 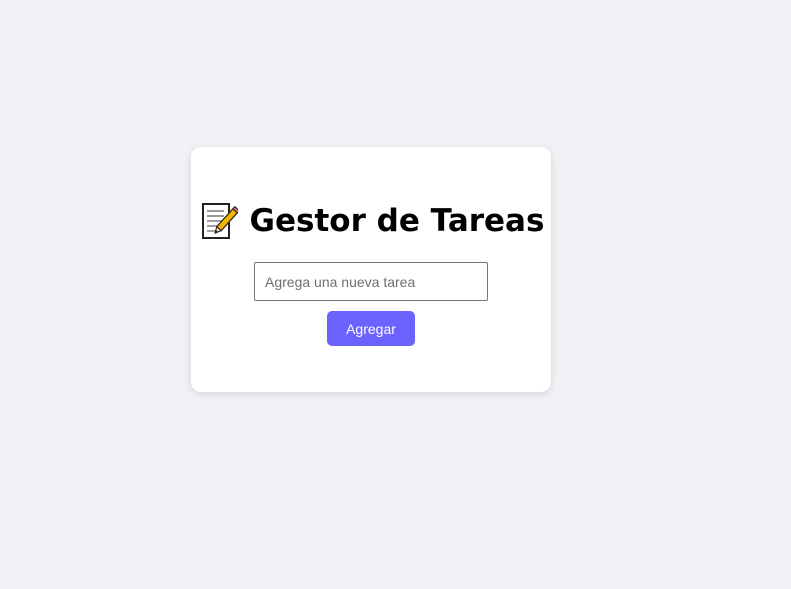 What do you see at coordinates (397, 221) in the screenshot?
I see `app-title-text: Gestor de Tareas` at bounding box center [397, 221].